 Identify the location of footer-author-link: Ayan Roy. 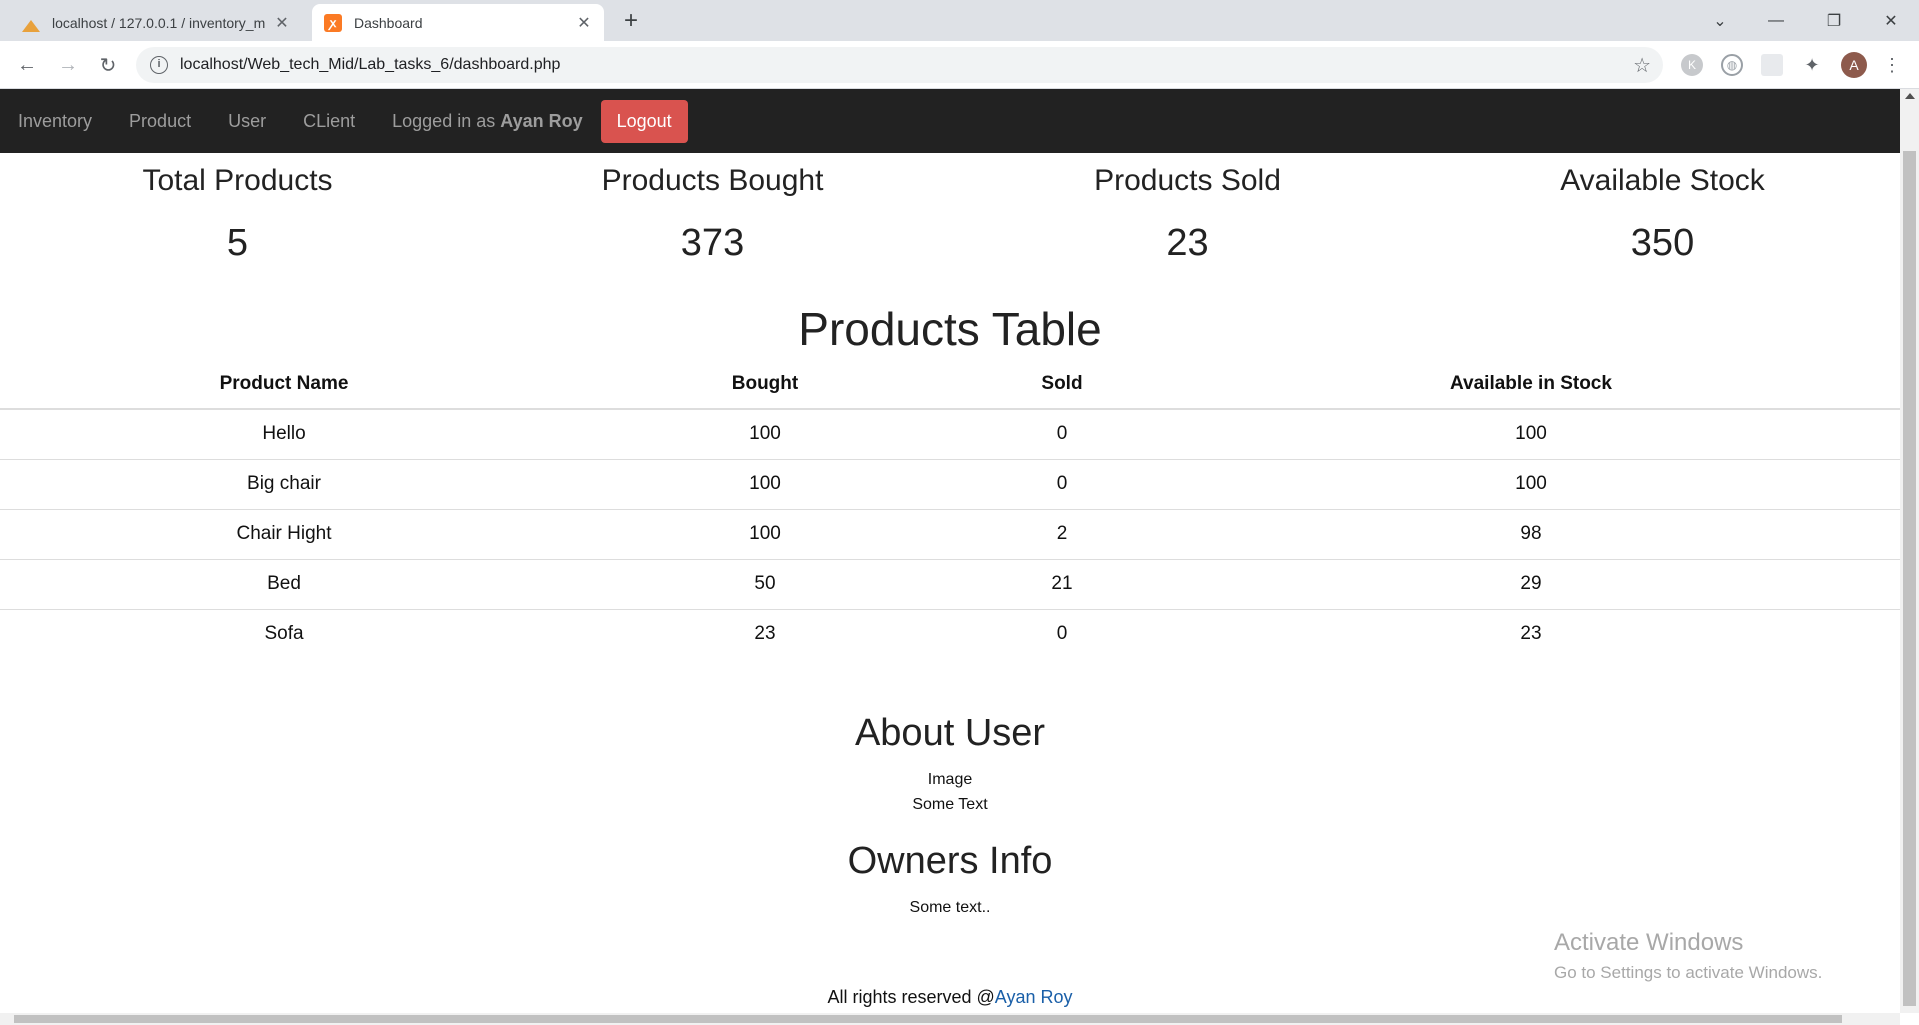
(1034, 997).